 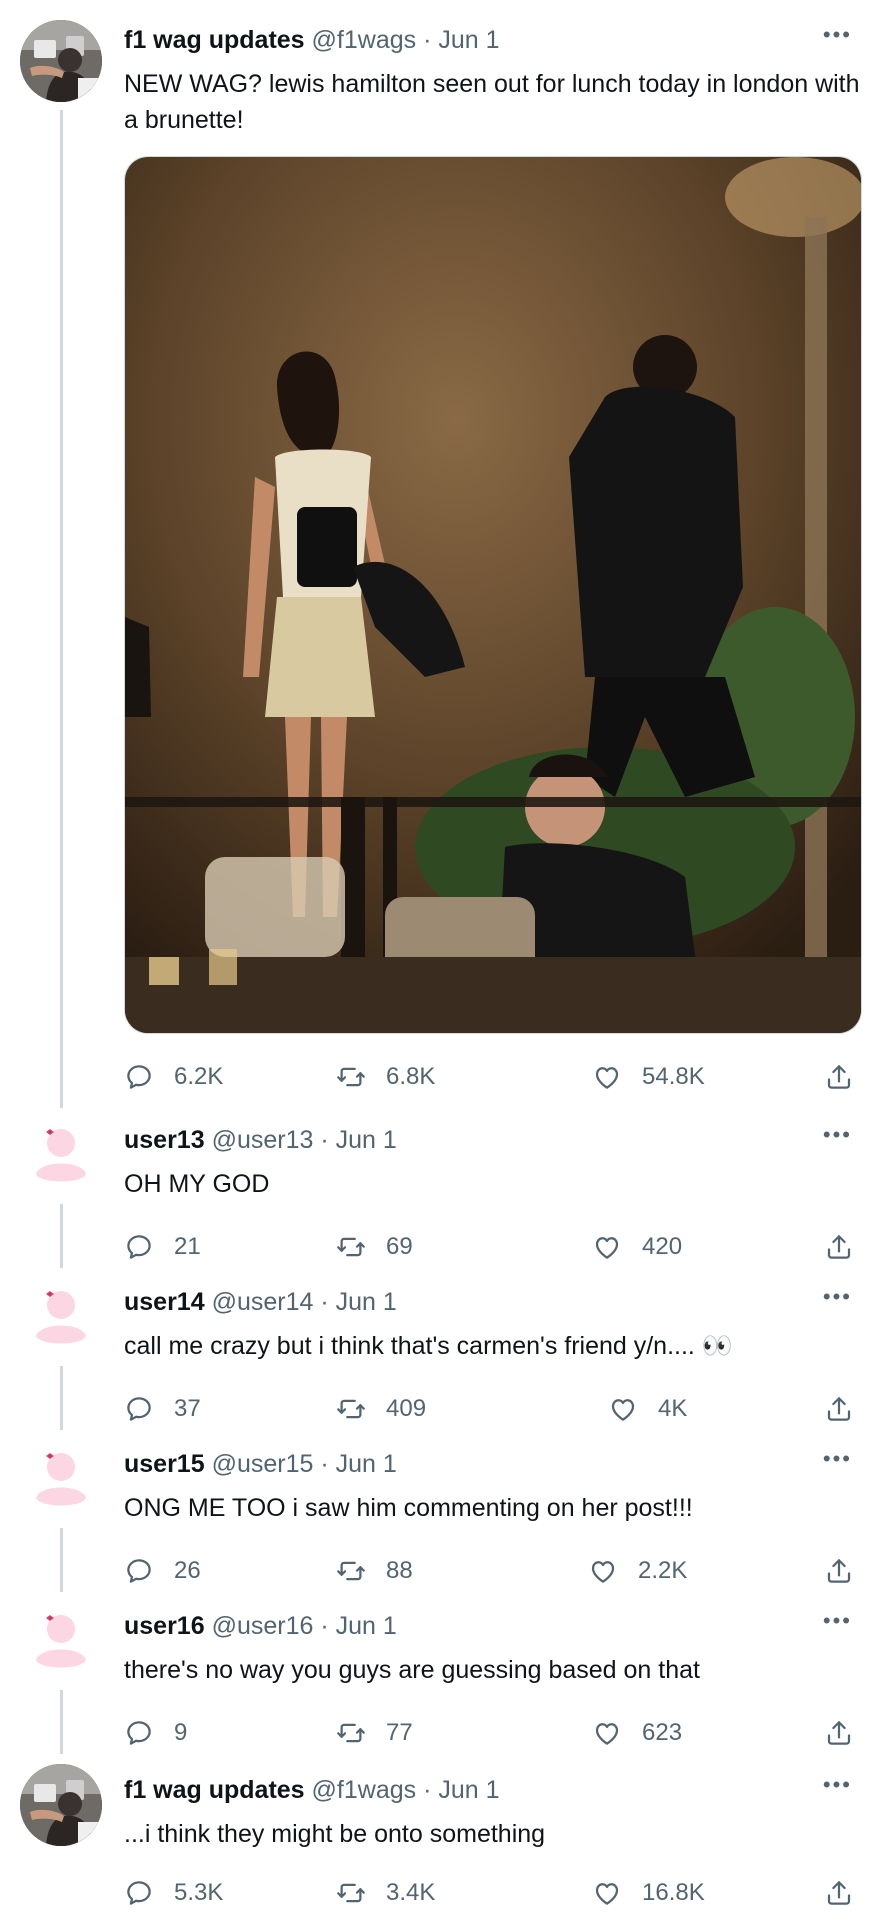 I want to click on display-name: user15, so click(x=164, y=1464).